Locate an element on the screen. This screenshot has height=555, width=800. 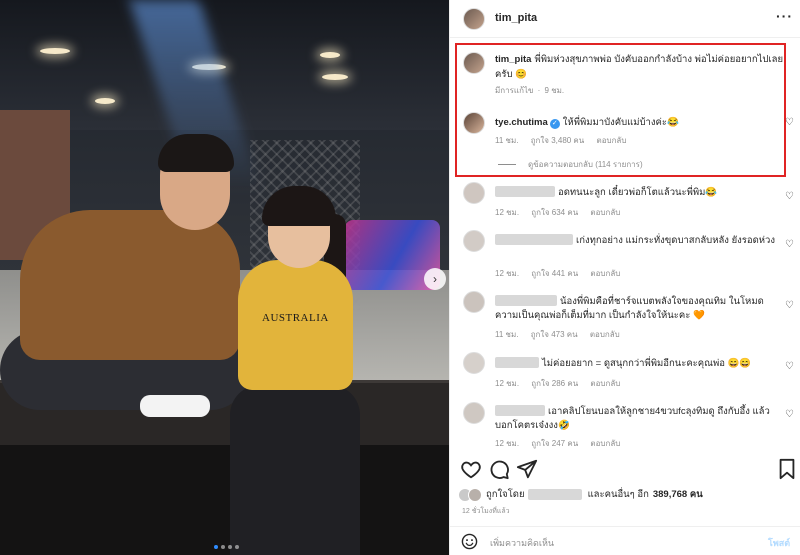
comment-username: tye.chutima is located at coordinates (521, 122).